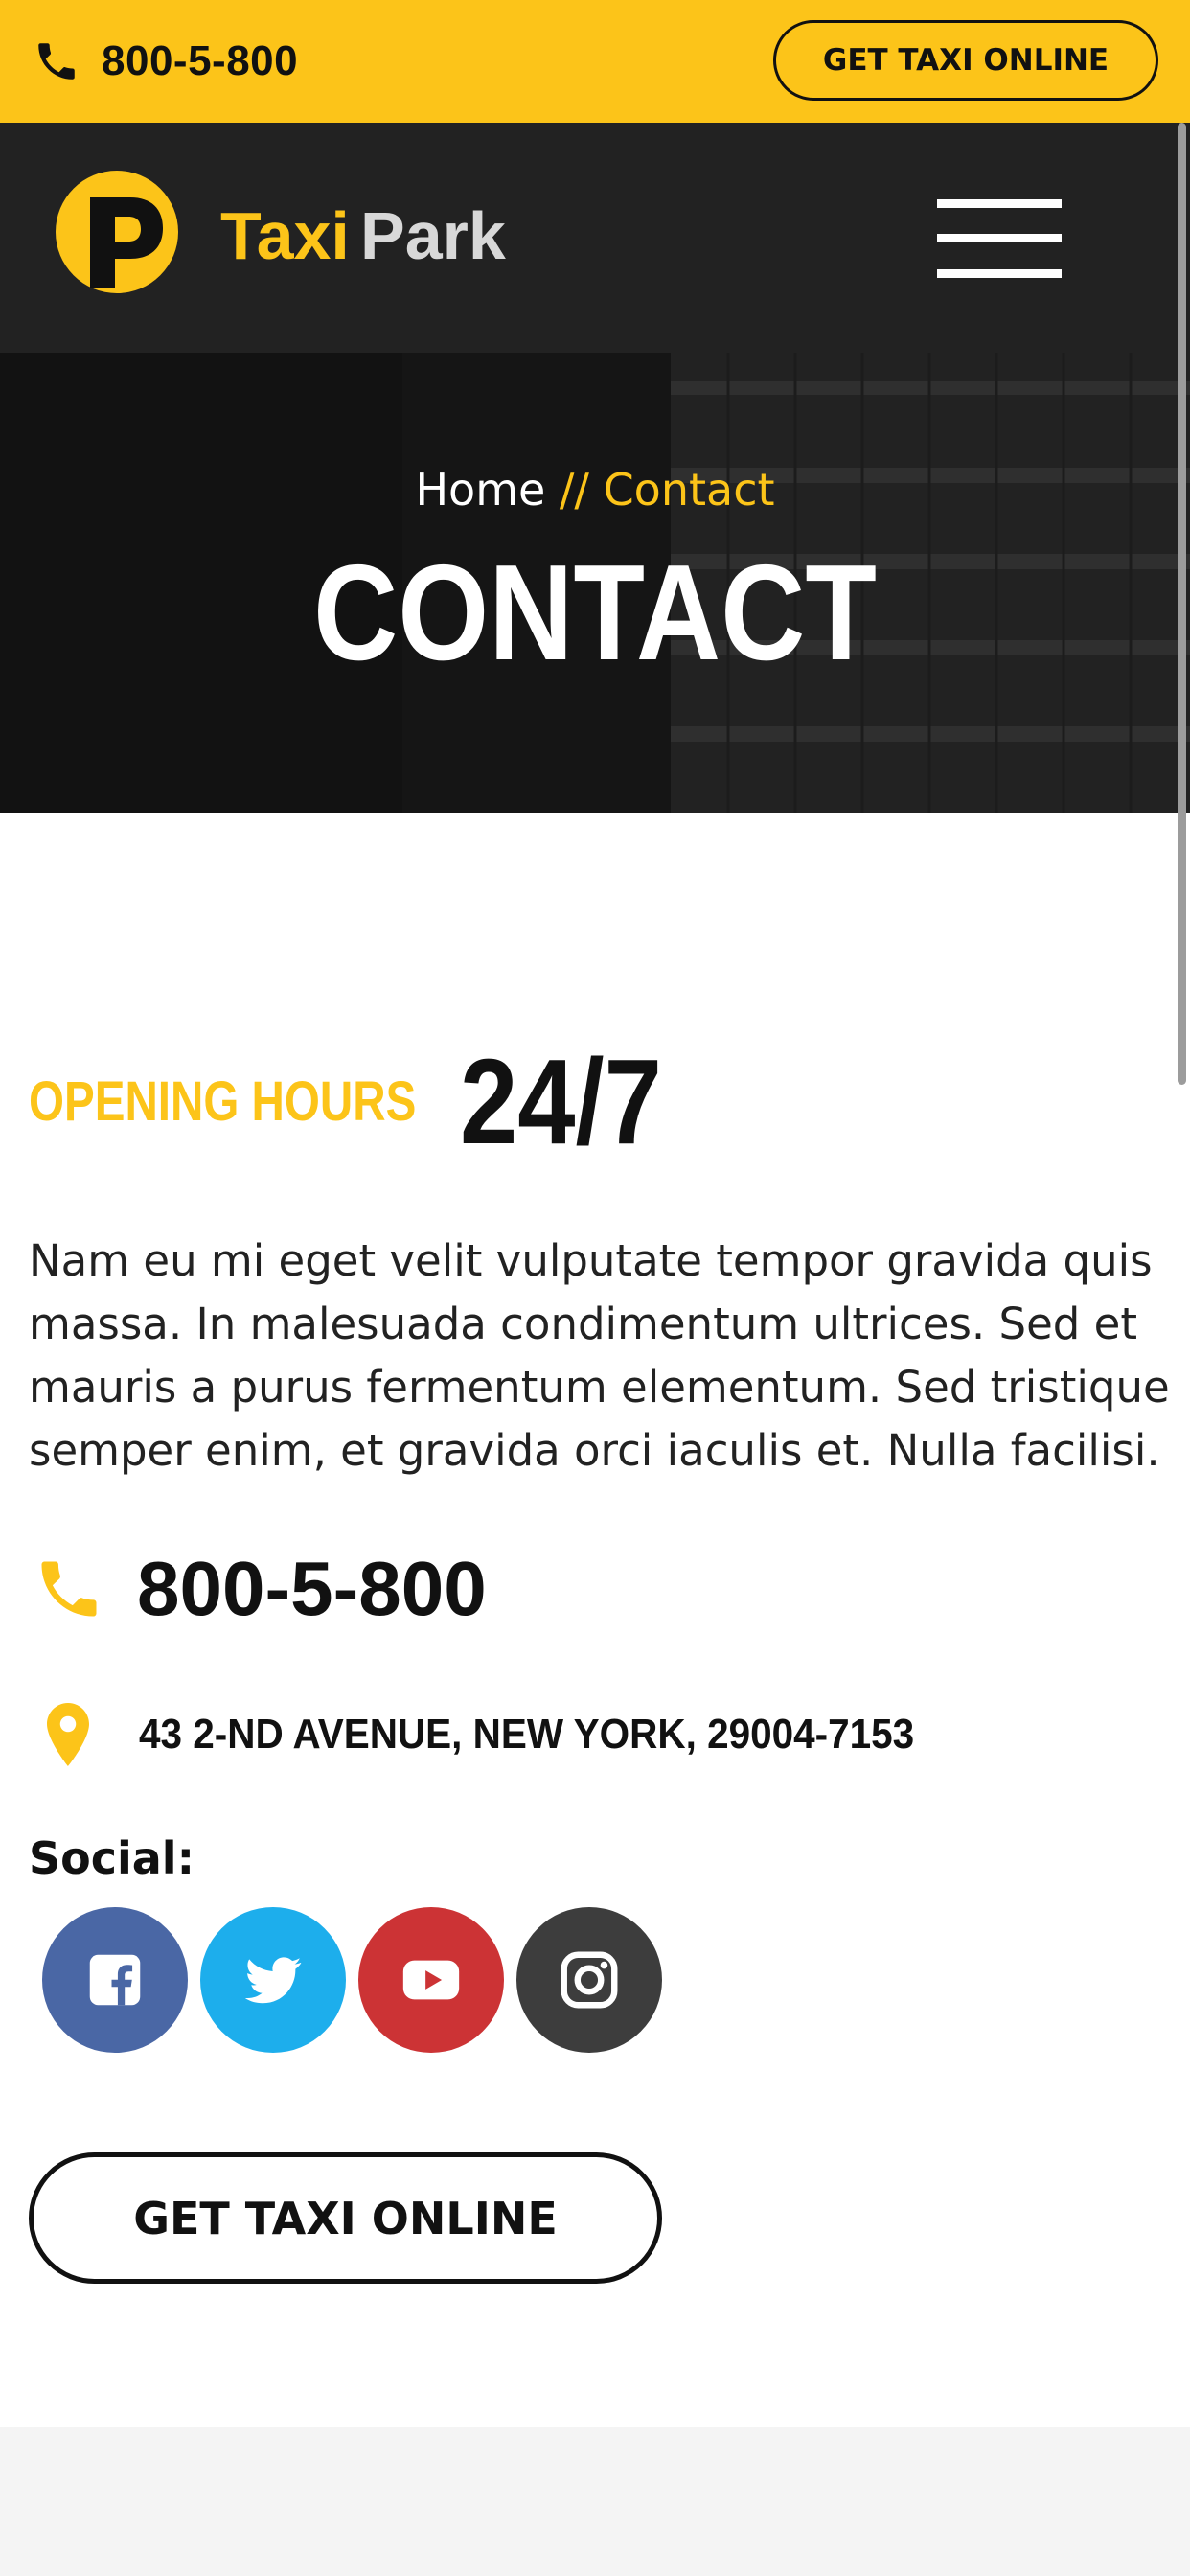 The width and height of the screenshot is (1190, 2576). What do you see at coordinates (346, 2218) in the screenshot?
I see `get-taxi-online-button: GET TAXI ONLINE` at bounding box center [346, 2218].